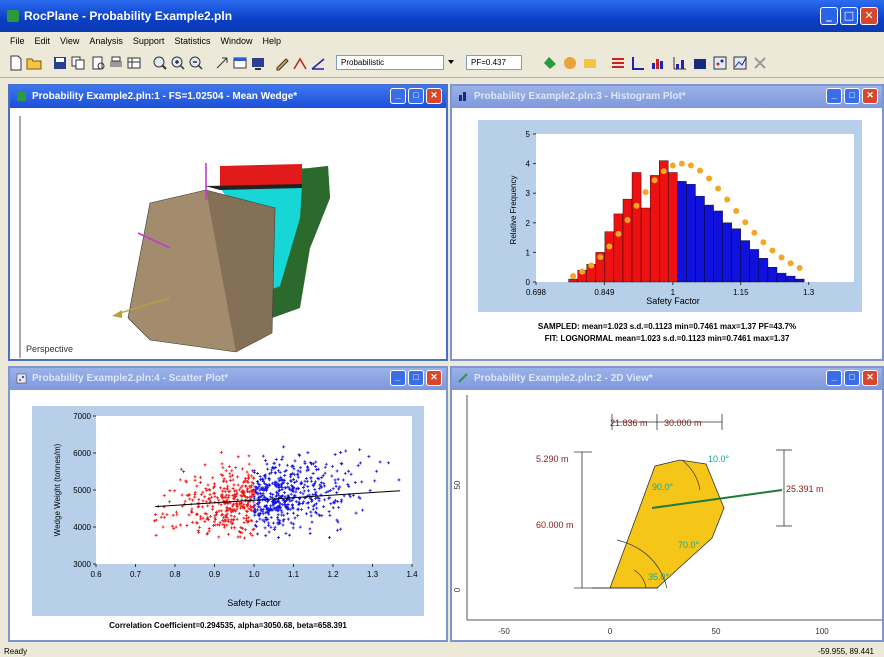  I want to click on y-tick-label: 4, so click(528, 164).